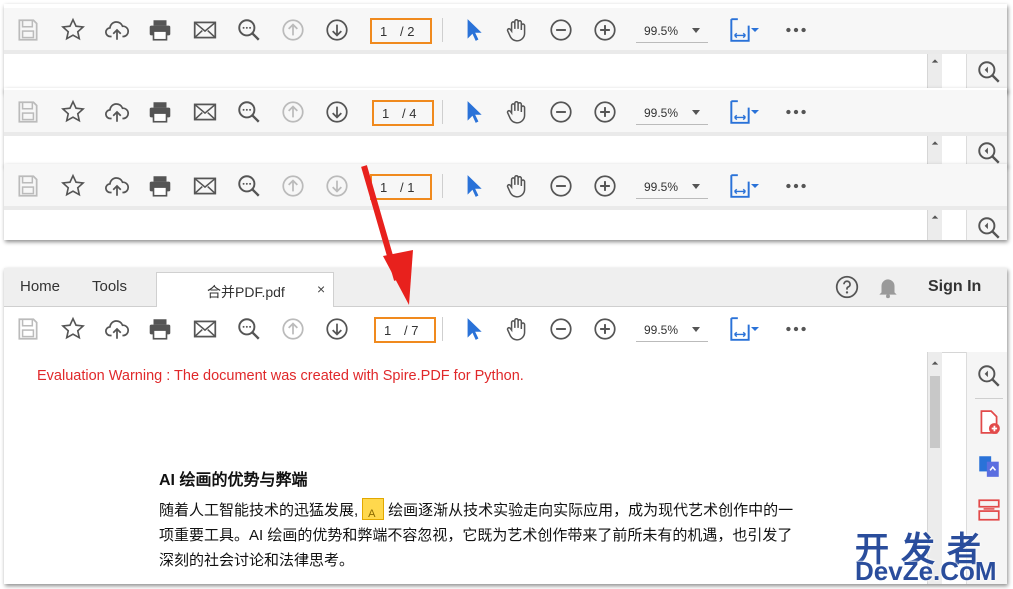 Image resolution: width=1013 pixels, height=589 pixels. I want to click on tab-home: Home, so click(40, 287).